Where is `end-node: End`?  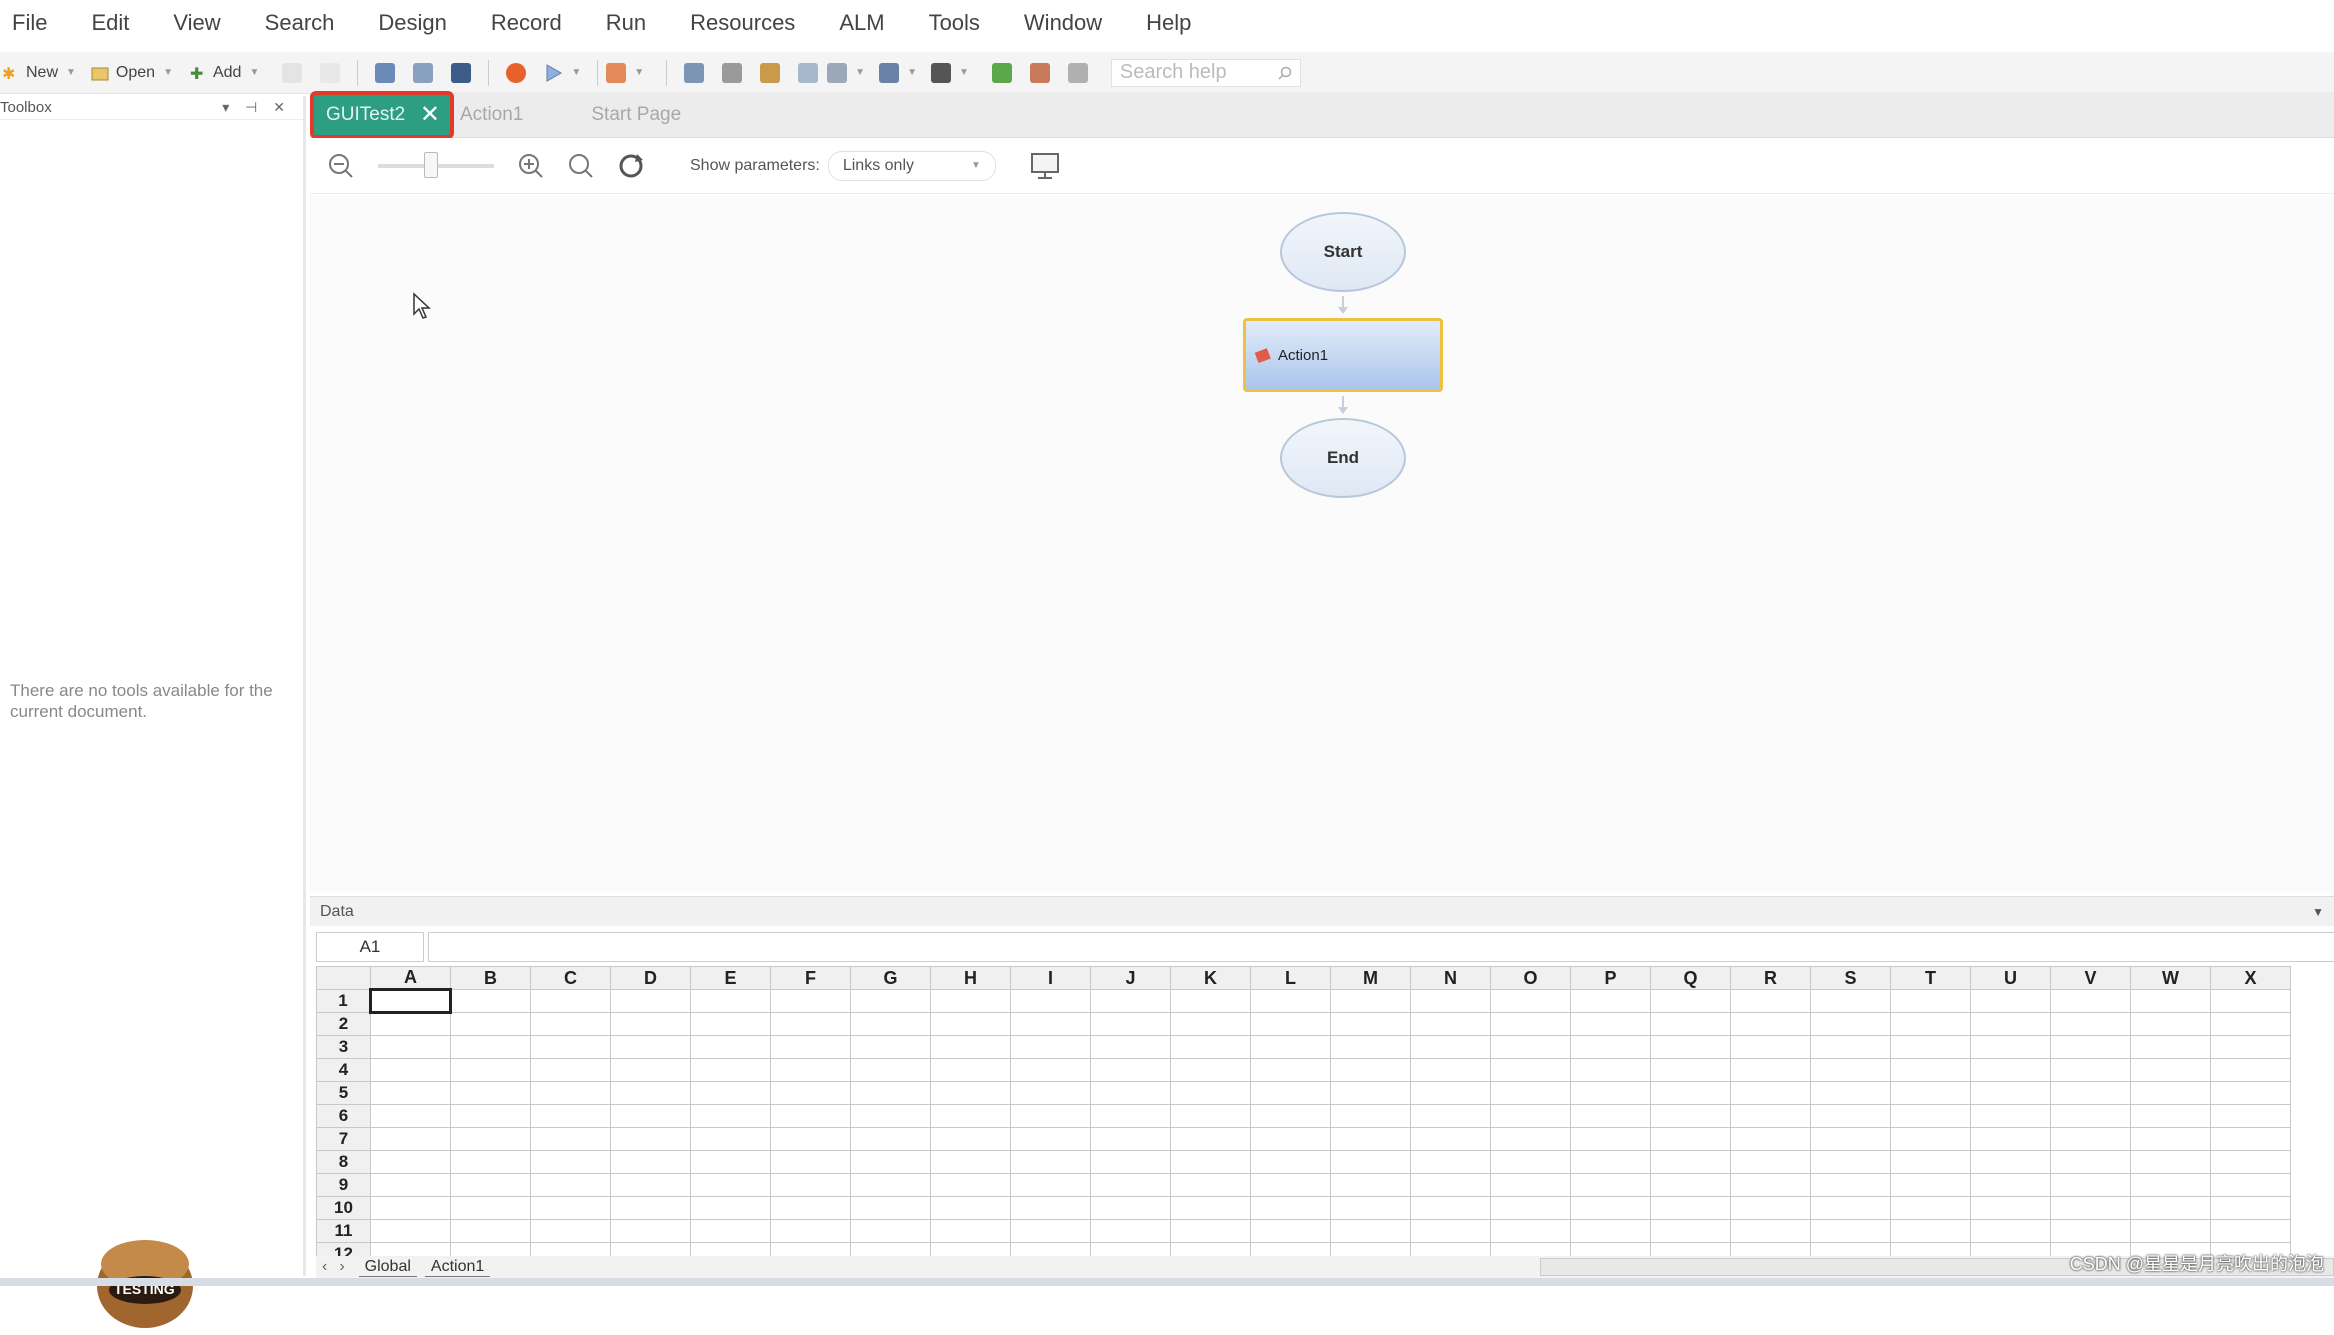 end-node: End is located at coordinates (1343, 458).